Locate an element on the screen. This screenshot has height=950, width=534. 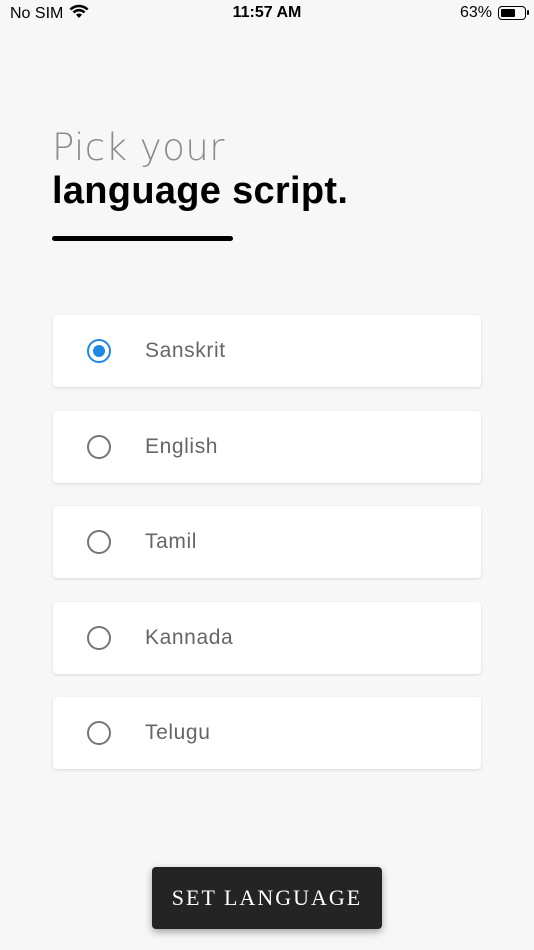
radio-tamil is located at coordinates (99, 542).